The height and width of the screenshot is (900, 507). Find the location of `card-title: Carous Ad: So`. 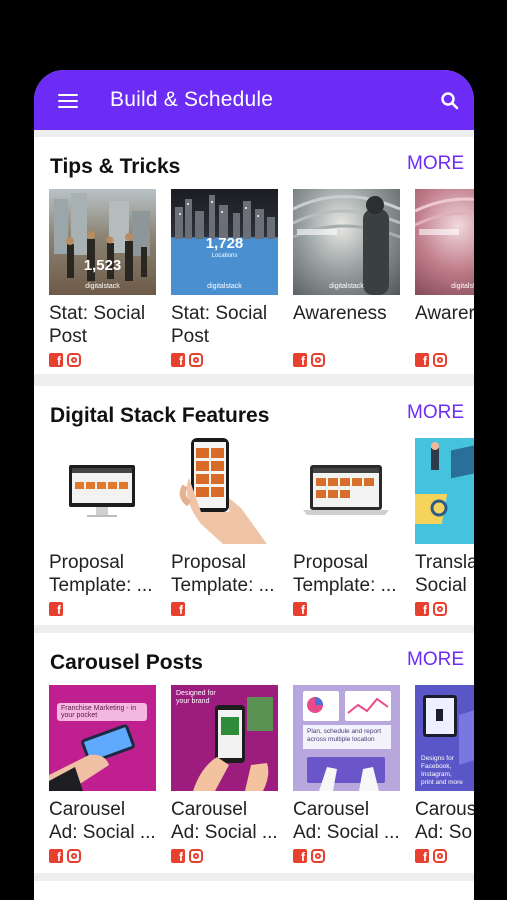

card-title: Carous Ad: So is located at coordinates (444, 821).